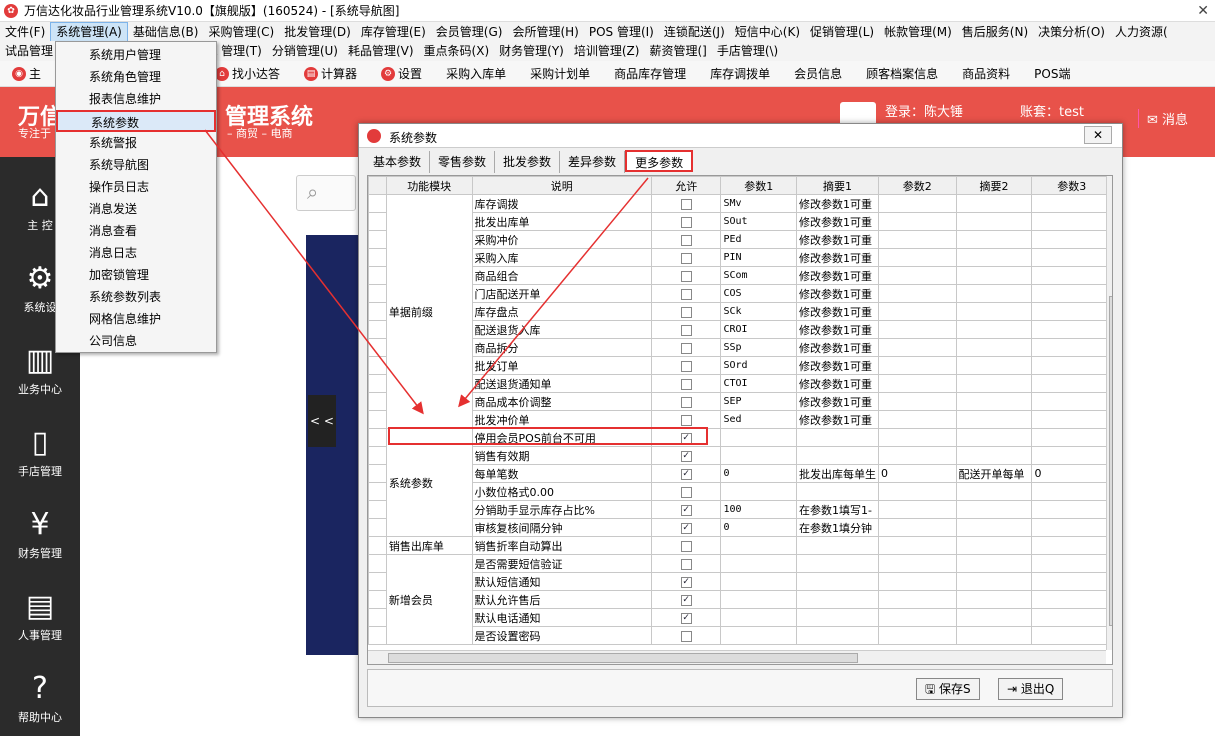  I want to click on desc-cell: 批发冲价单, so click(561, 419).